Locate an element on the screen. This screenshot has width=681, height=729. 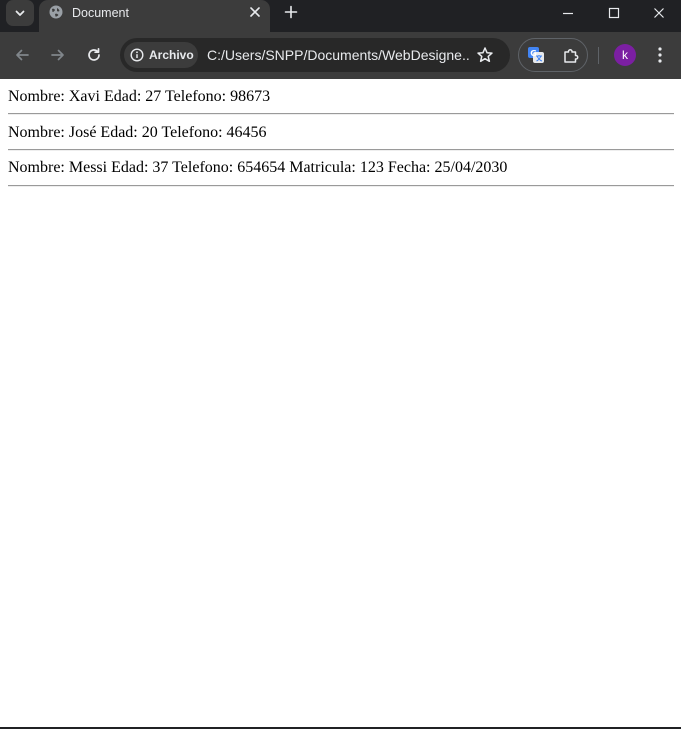
maximize-icon is located at coordinates (614, 13).